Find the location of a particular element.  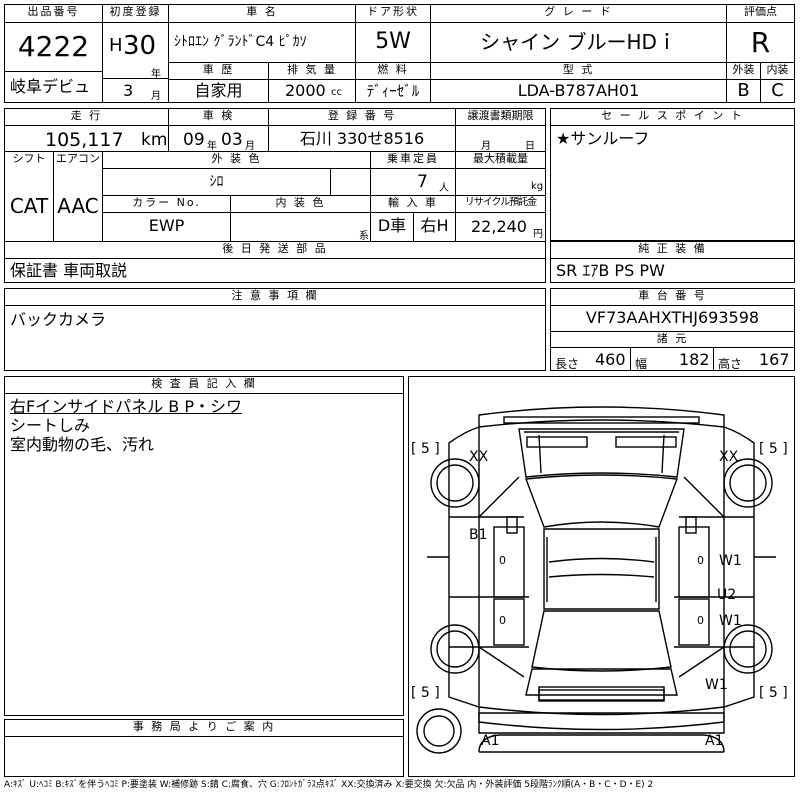

import-label: 輸 入 車 is located at coordinates (413, 202).